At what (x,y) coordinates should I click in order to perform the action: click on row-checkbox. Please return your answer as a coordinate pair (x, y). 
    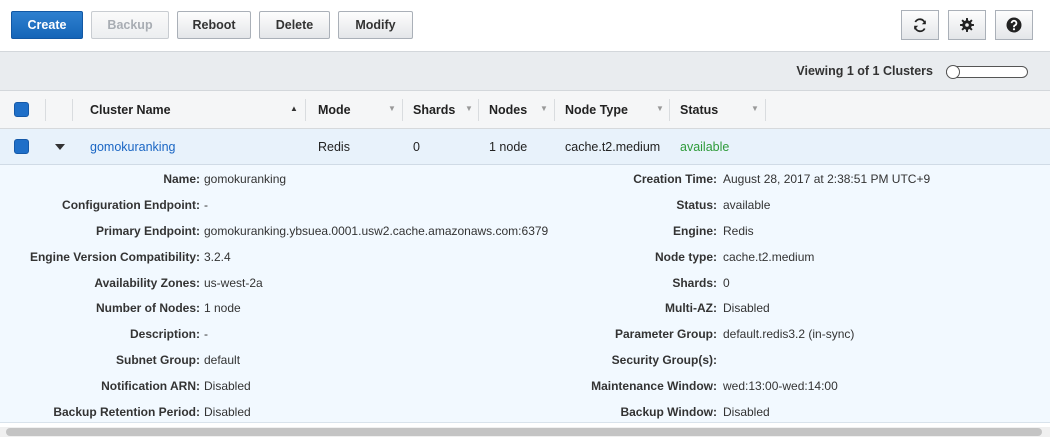
    Looking at the image, I should click on (21, 146).